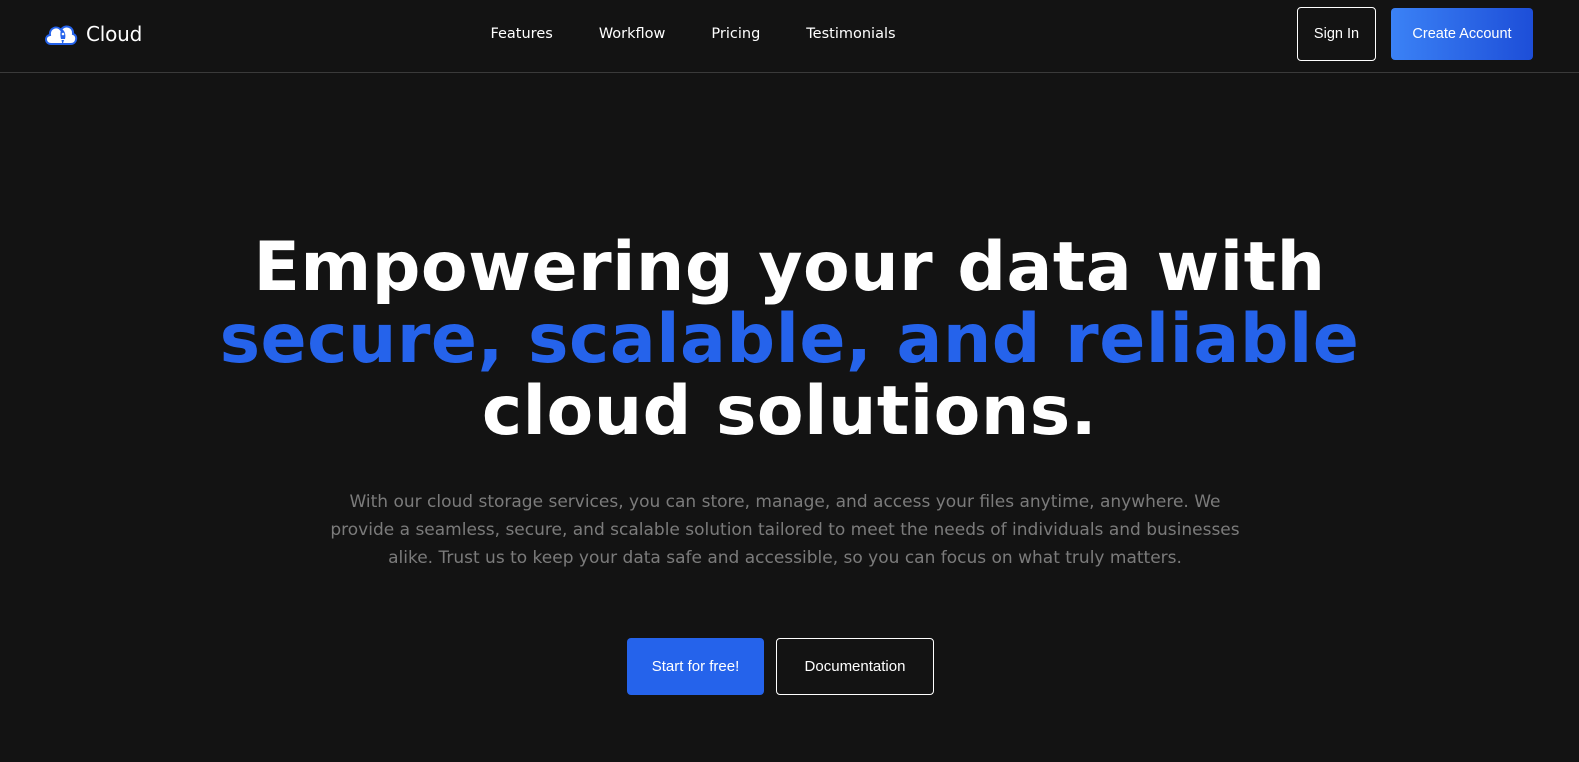 The width and height of the screenshot is (1579, 762). I want to click on nav-link-workflow: Workflow, so click(632, 34).